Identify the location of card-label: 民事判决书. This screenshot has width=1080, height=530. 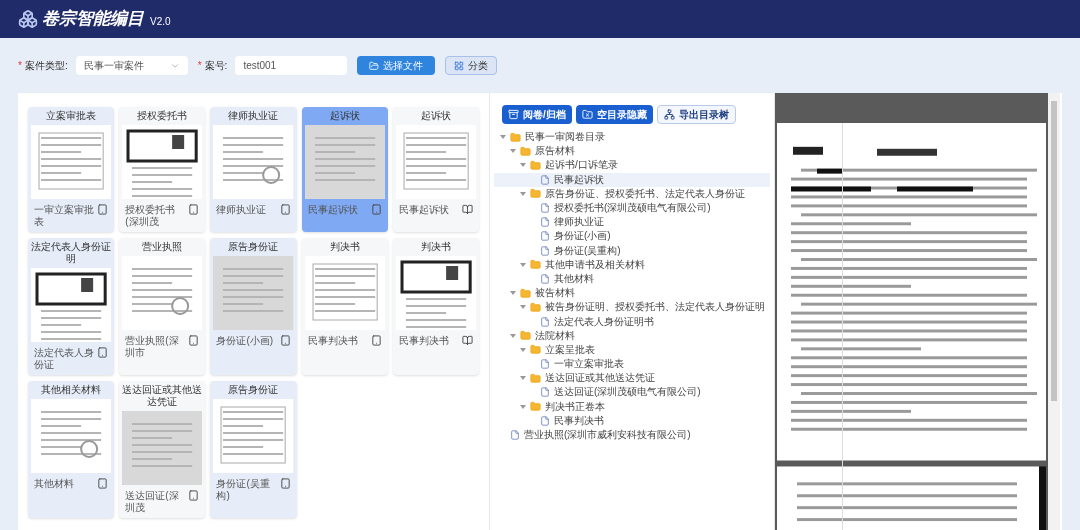
(423, 341).